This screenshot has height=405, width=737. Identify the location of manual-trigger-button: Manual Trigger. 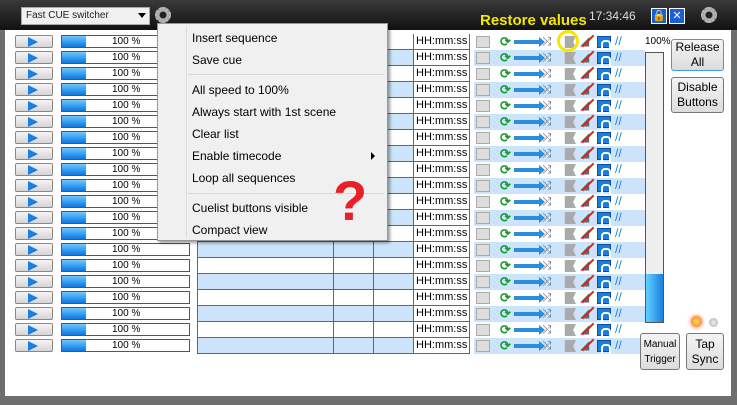
(660, 351).